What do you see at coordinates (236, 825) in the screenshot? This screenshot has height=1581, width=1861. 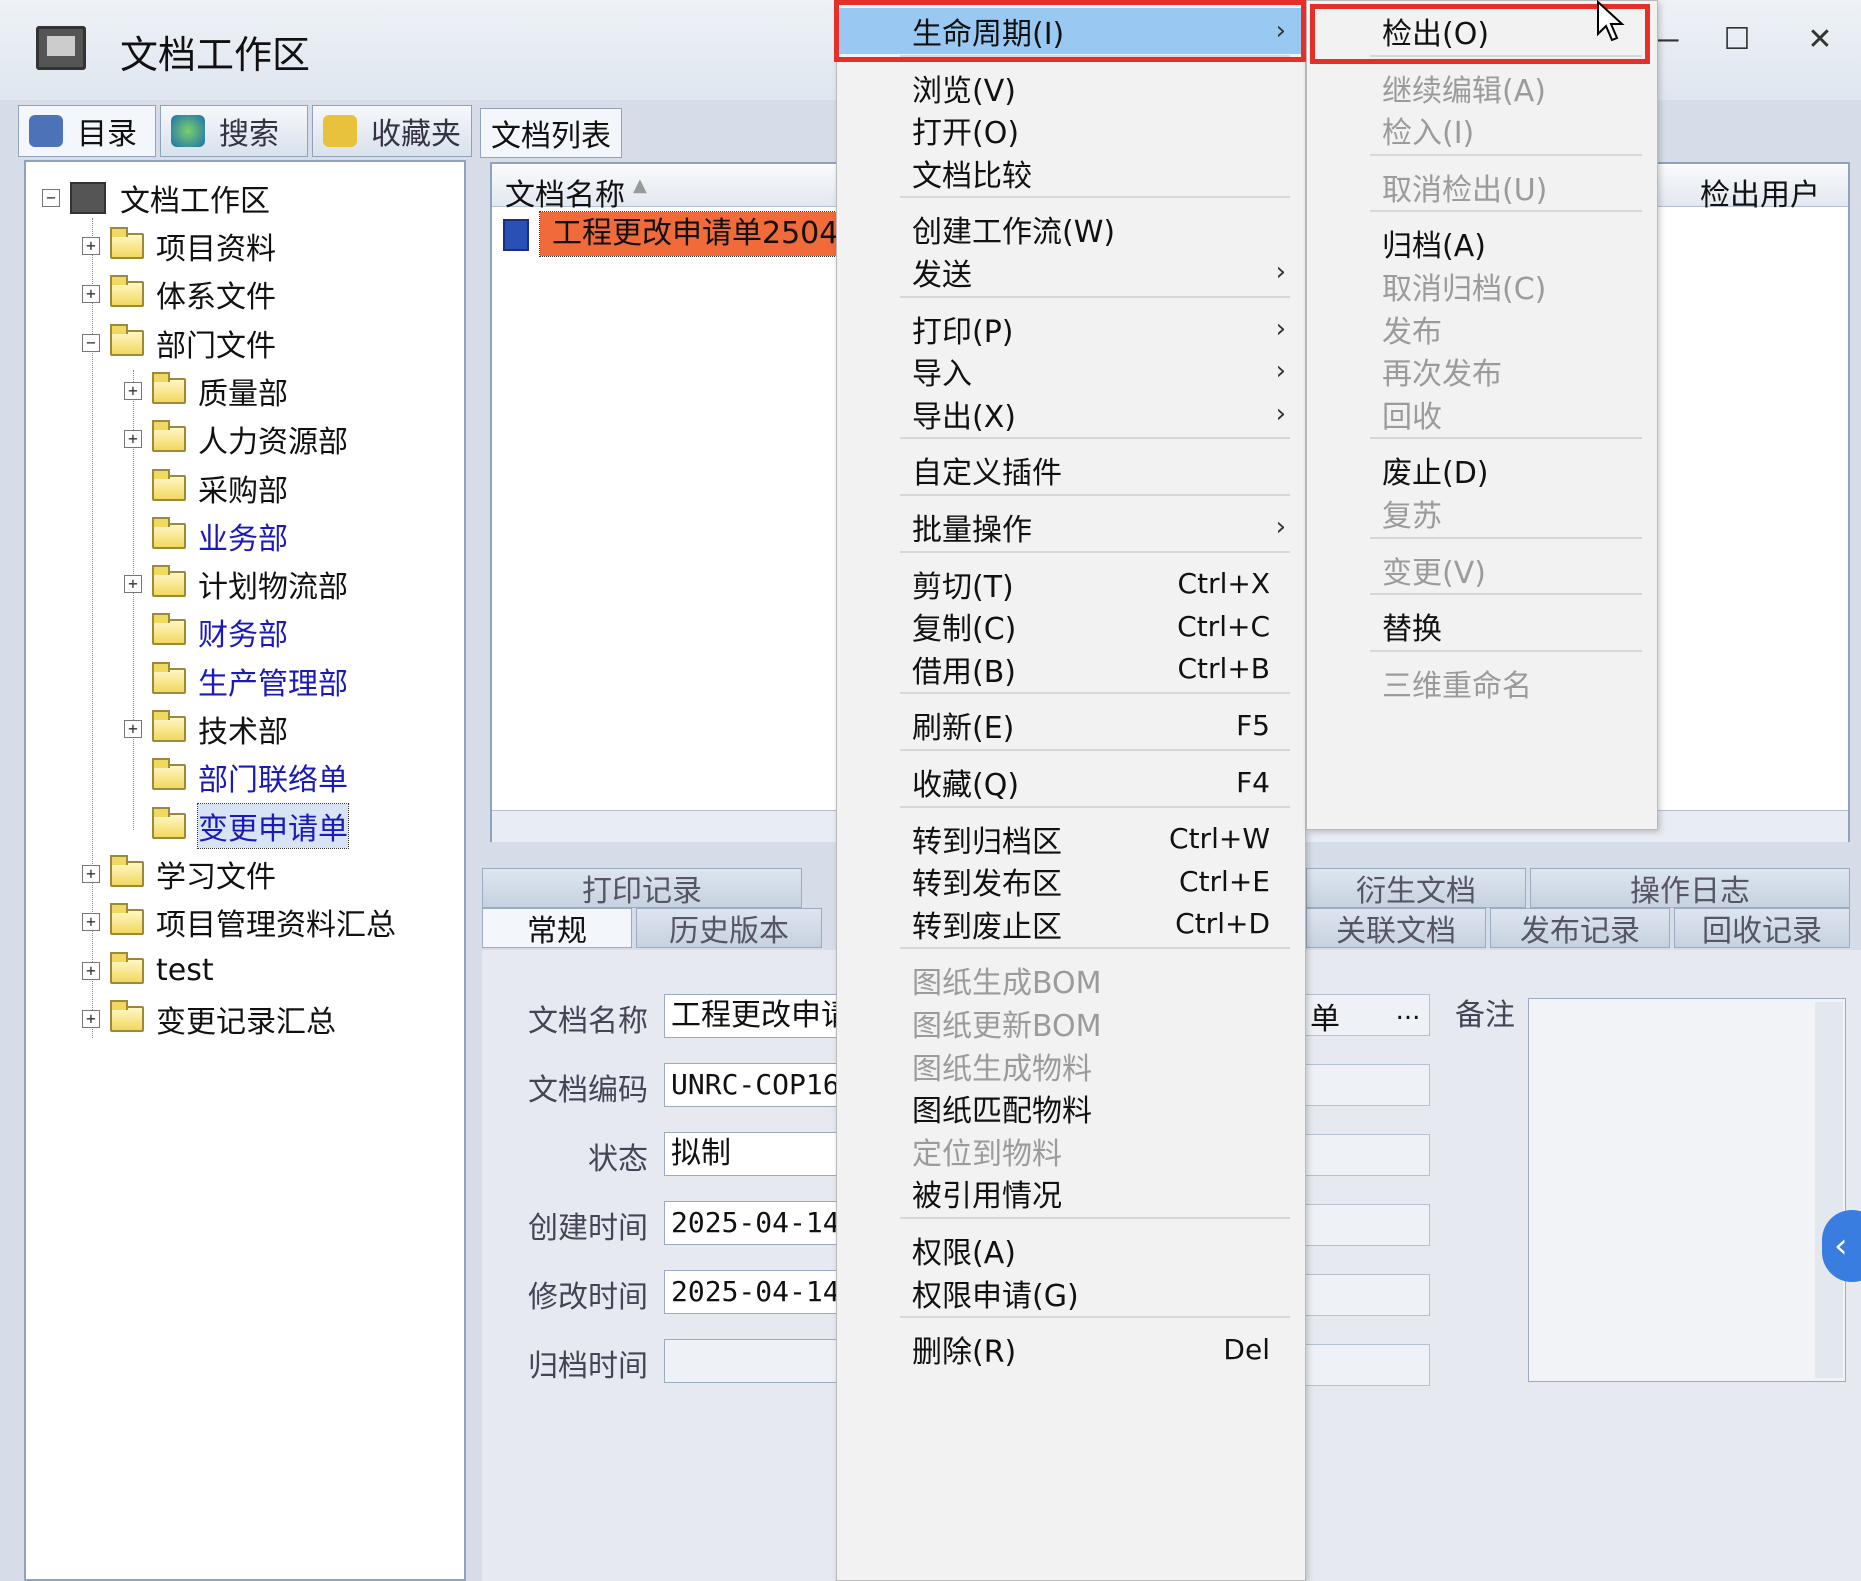 I see `tree-node: 变更申请单` at bounding box center [236, 825].